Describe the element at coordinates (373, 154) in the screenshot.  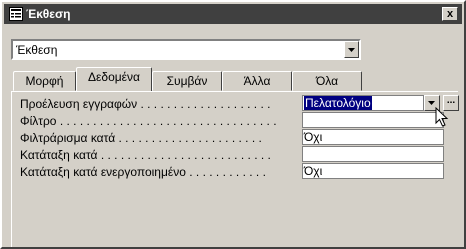
I see `property-value-order-by` at that location.